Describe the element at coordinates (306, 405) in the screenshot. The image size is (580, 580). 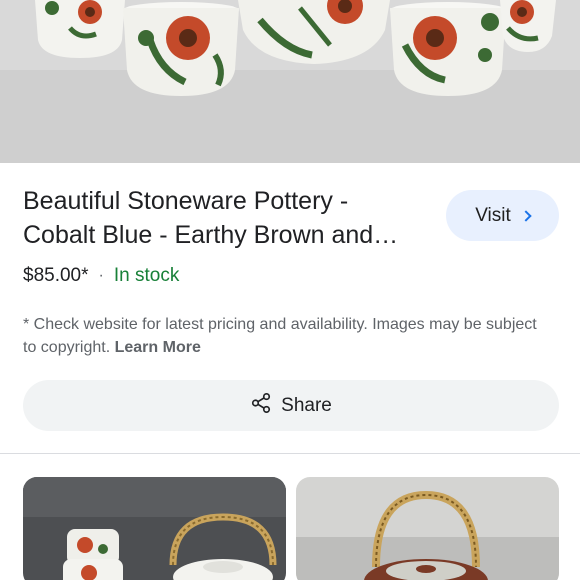
I see `share-label: Share` at that location.